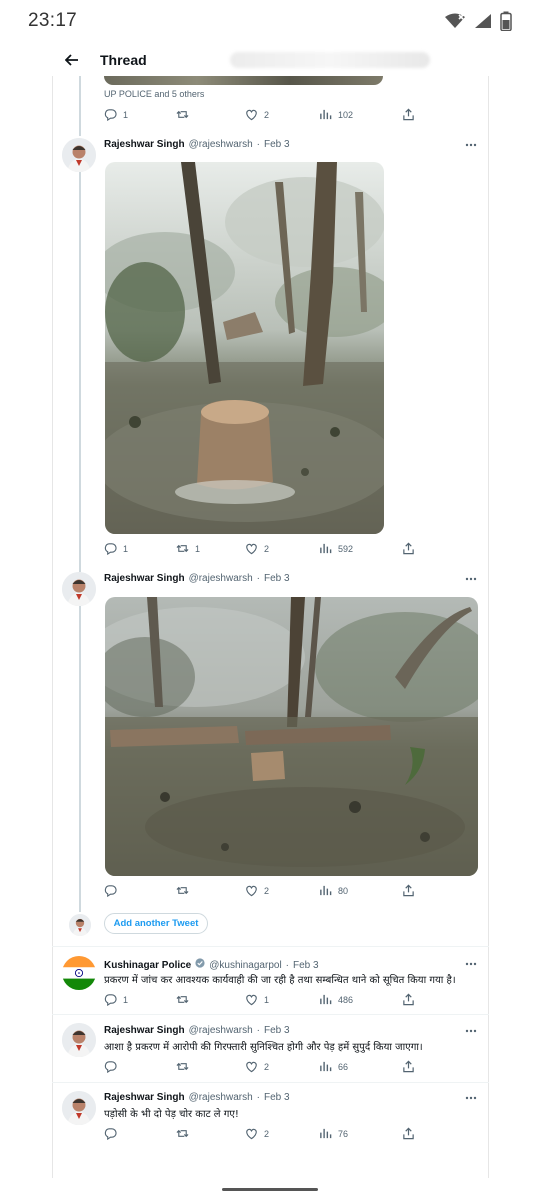 Image resolution: width=540 pixels, height=1200 pixels. Describe the element at coordinates (267, 999) in the screenshot. I see `like-count: 1` at that location.